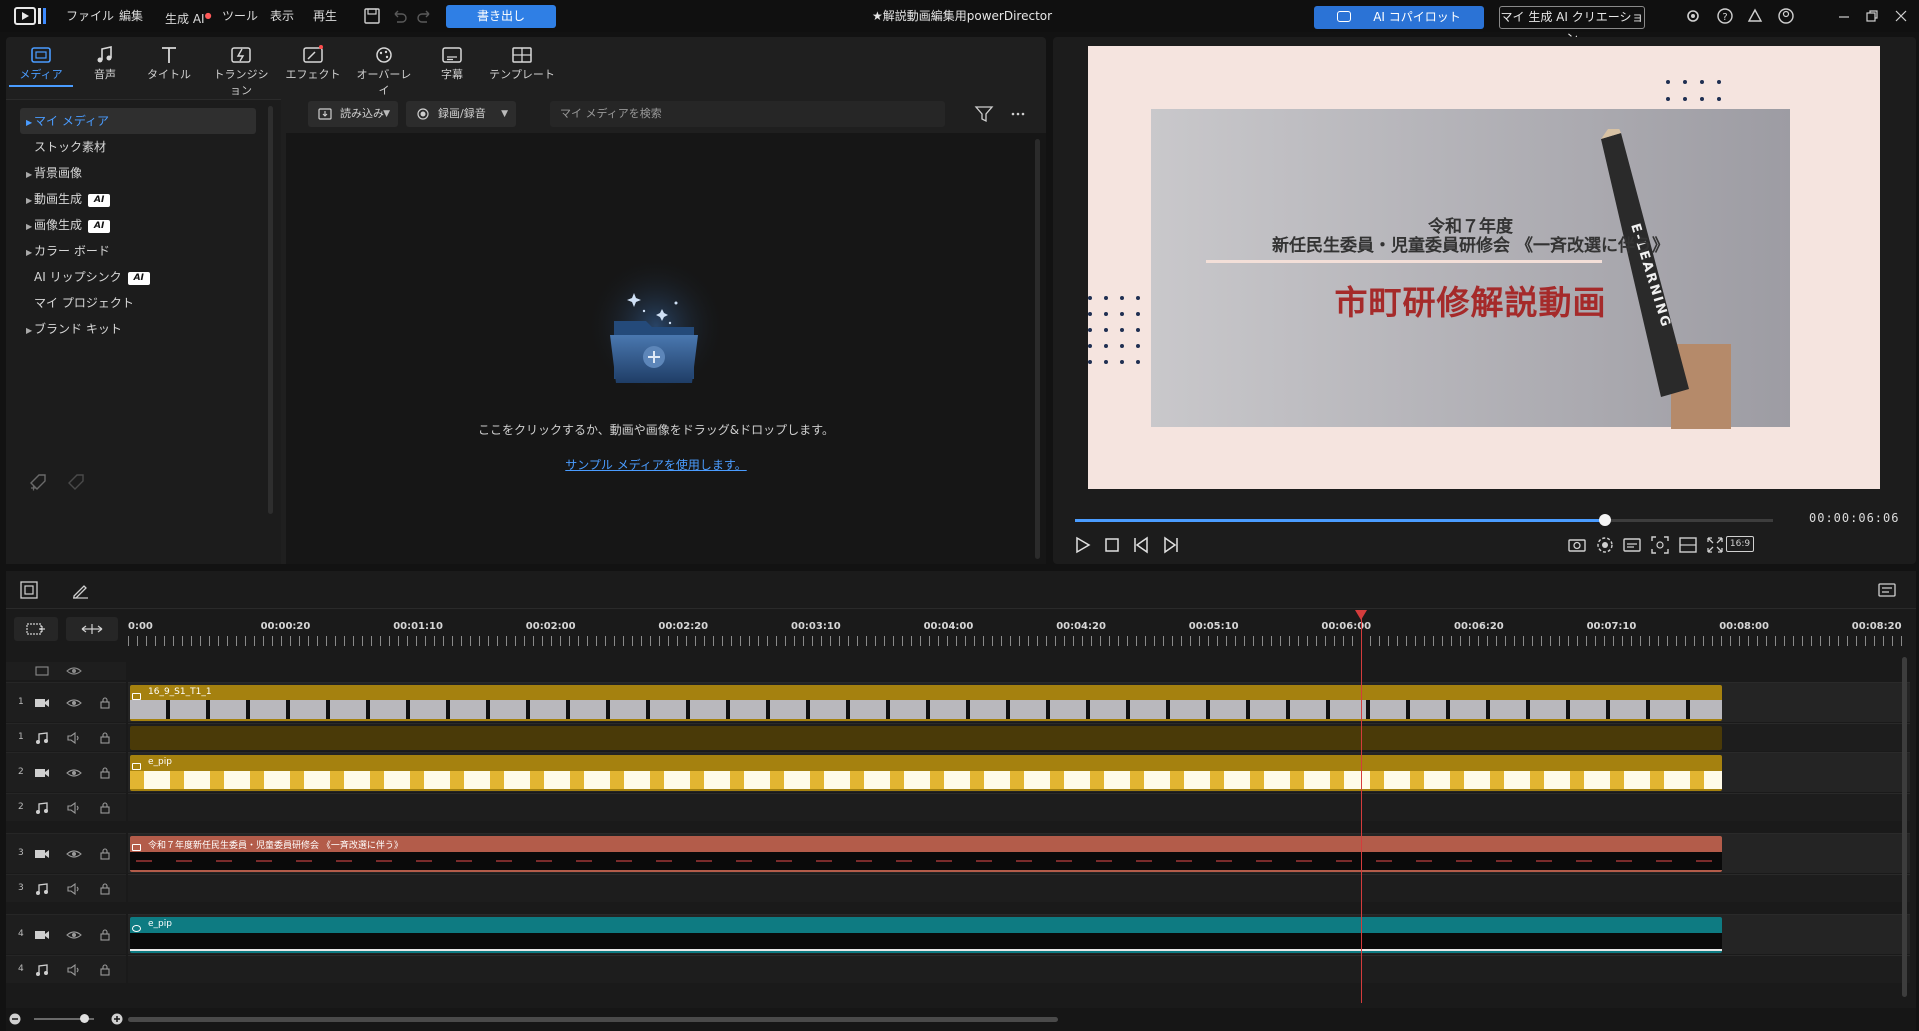 This screenshot has height=1031, width=1919. I want to click on sidebar-item-my-projects: マイ プロジェクト, so click(138, 303).